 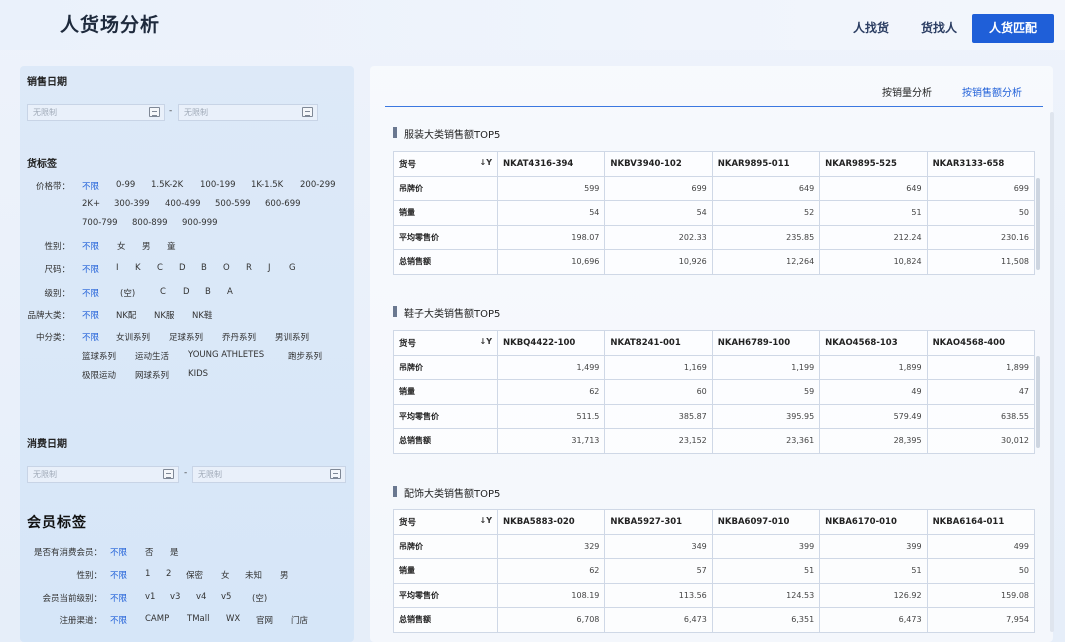 I want to click on price-opt: 900-999, so click(x=200, y=223).